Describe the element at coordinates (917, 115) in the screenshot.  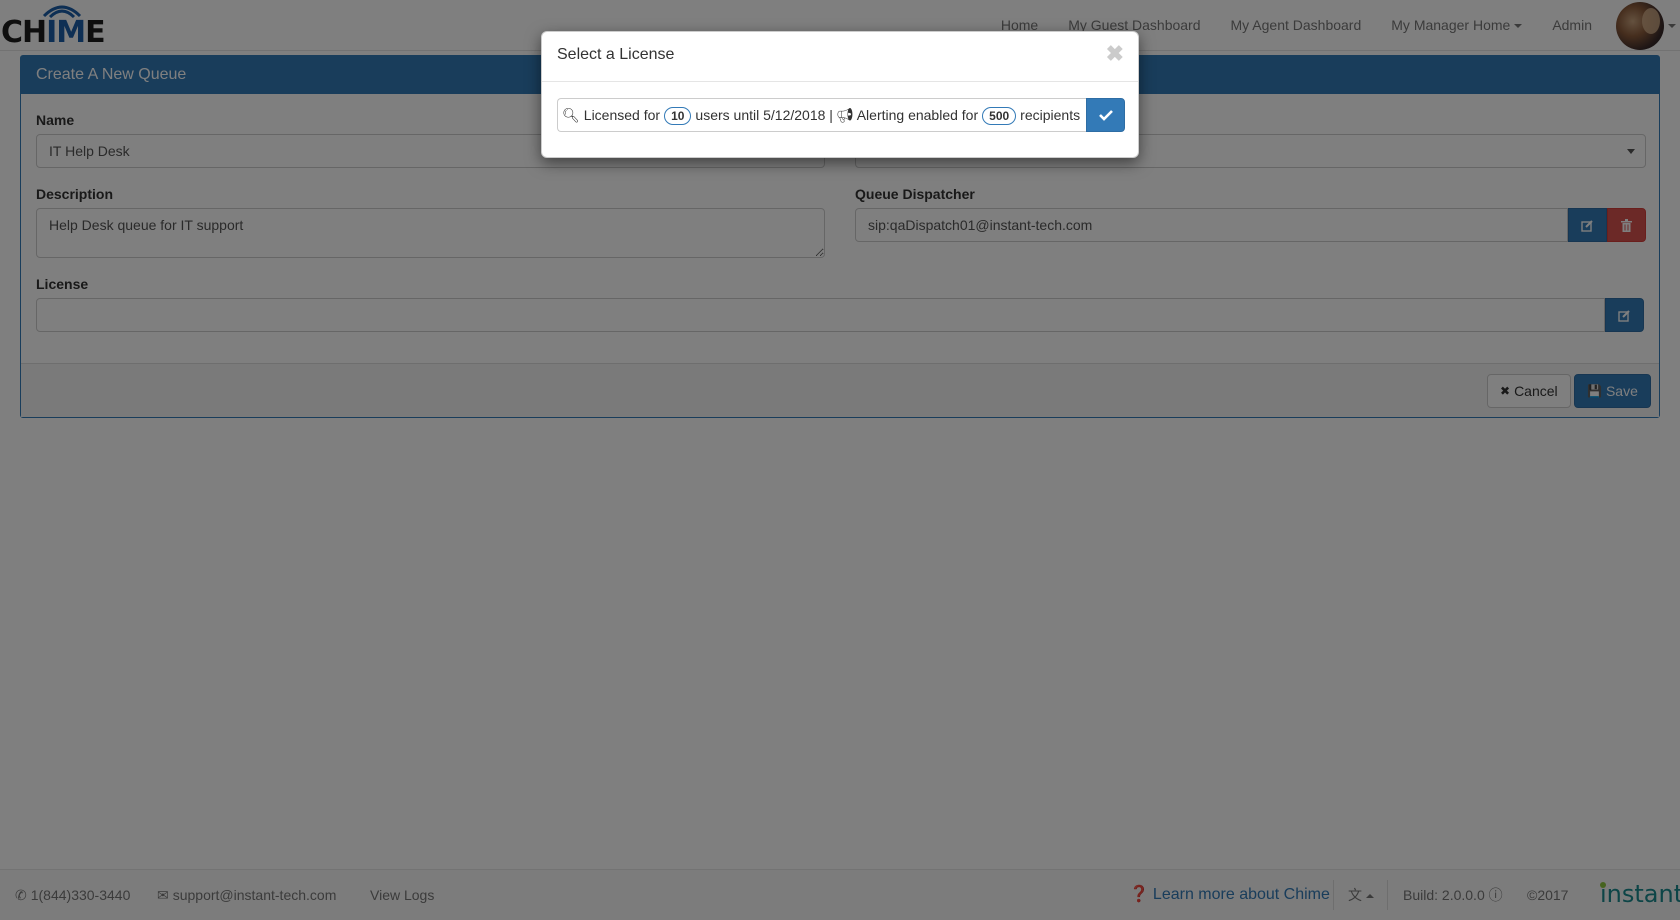
I see `alerting-text: Alerting enabled for` at that location.